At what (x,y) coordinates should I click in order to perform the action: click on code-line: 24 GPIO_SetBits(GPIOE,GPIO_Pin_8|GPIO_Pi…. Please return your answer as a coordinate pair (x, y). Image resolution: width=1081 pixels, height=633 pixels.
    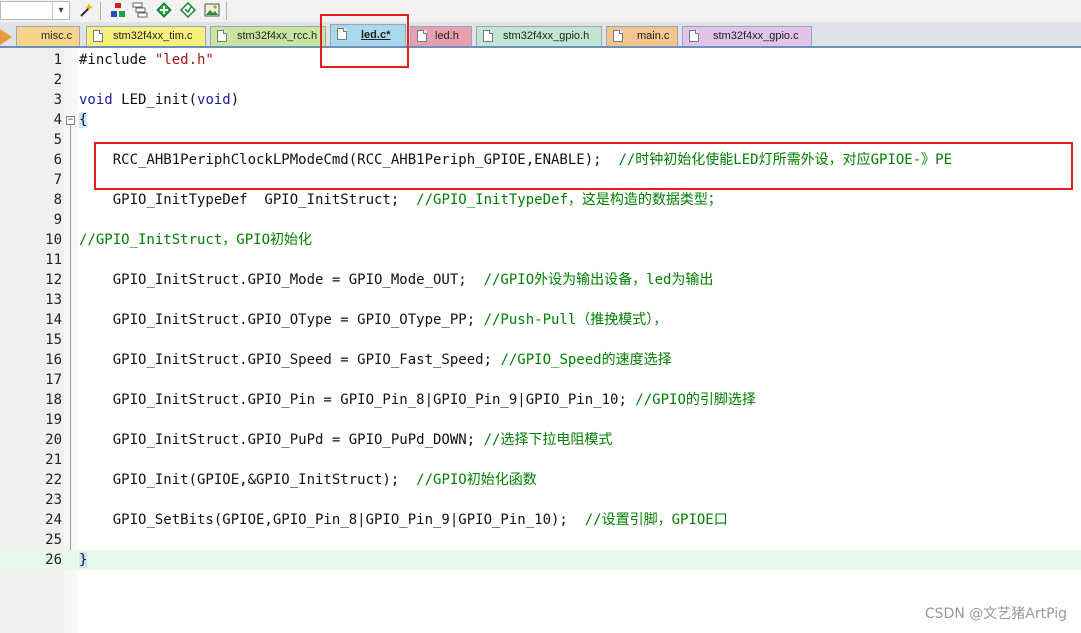
    Looking at the image, I should click on (540, 520).